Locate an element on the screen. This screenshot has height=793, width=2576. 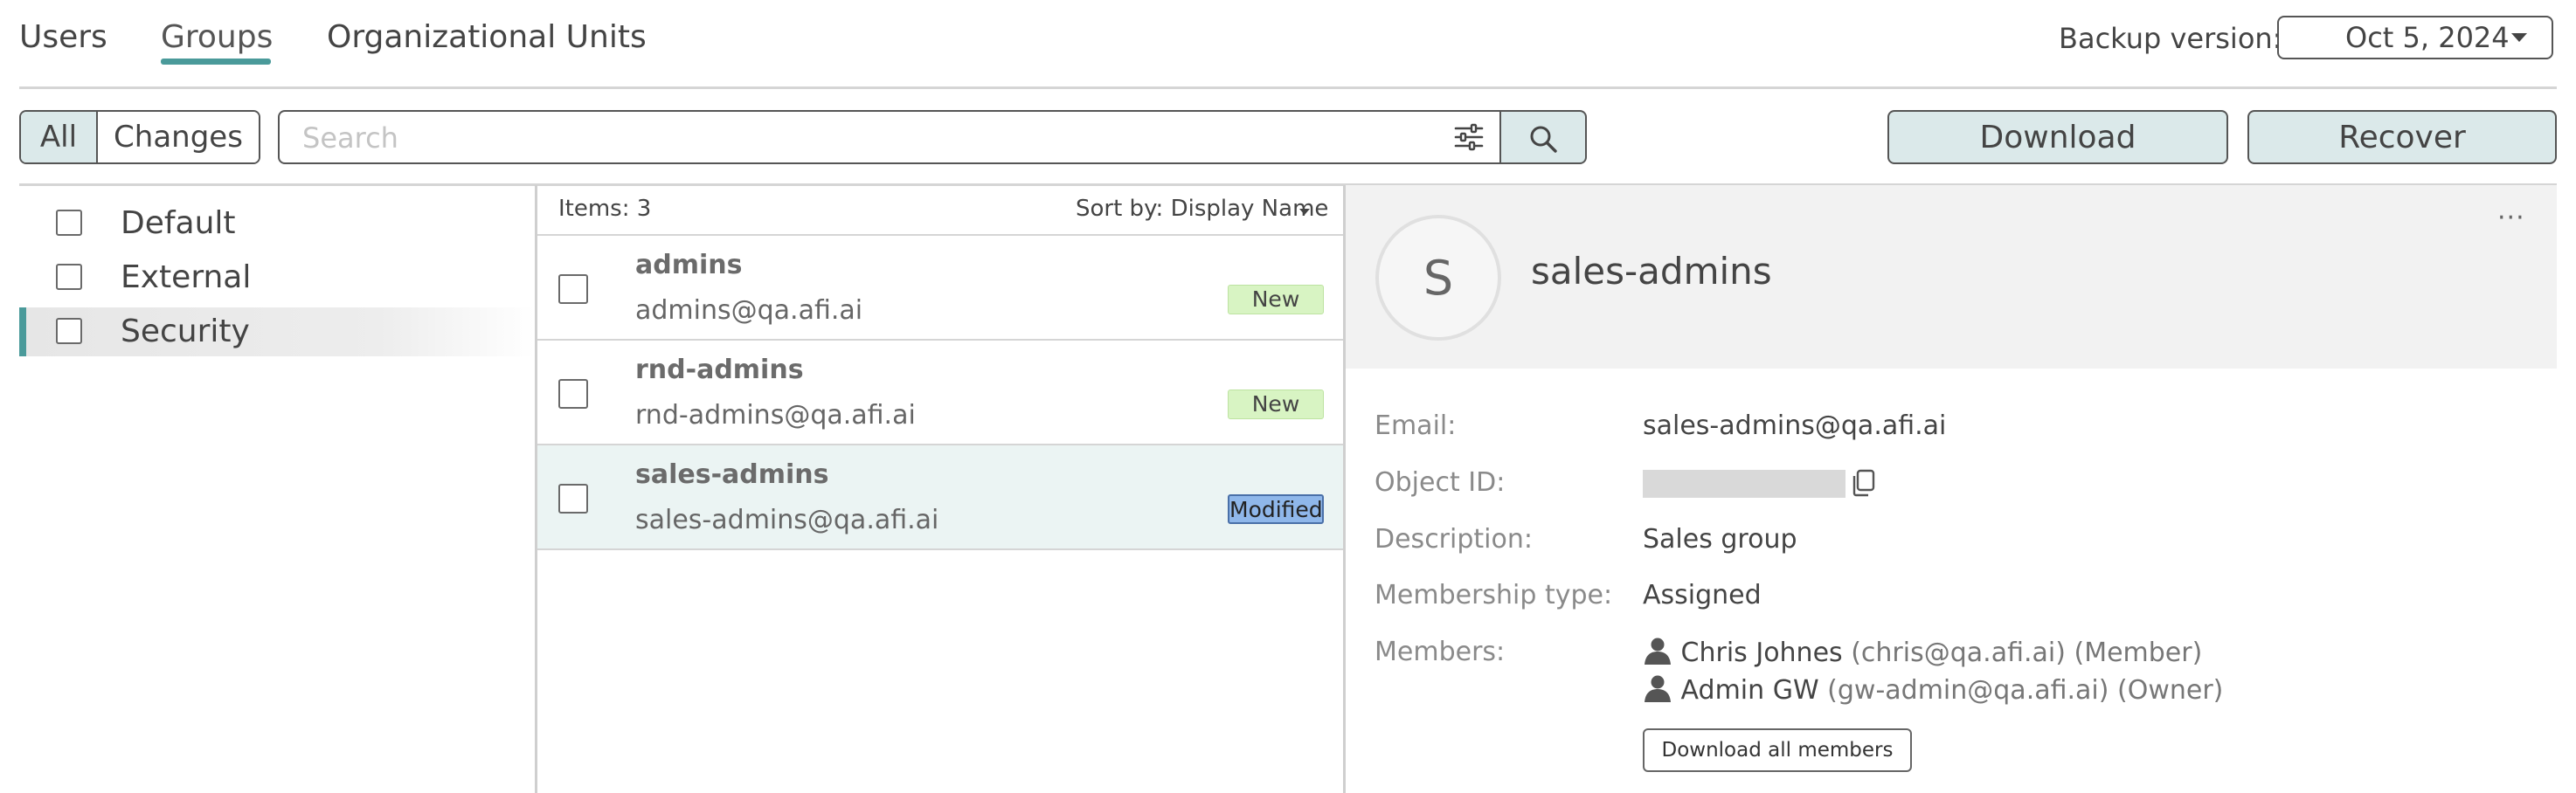
object-id-redacted is located at coordinates (1744, 484).